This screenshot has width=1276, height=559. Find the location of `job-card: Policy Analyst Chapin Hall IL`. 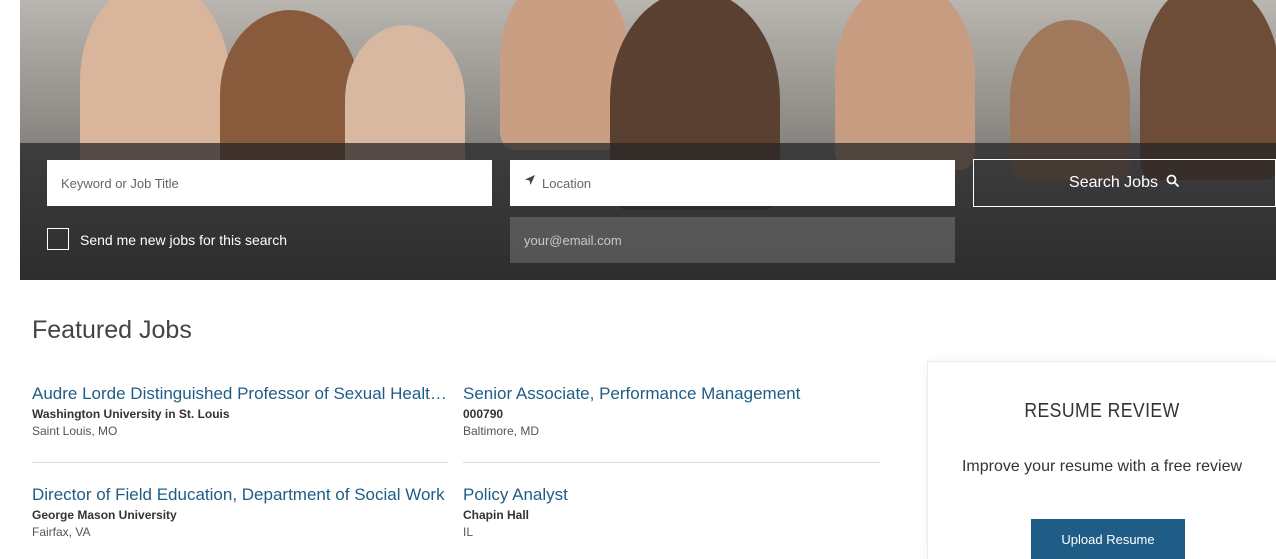

job-card: Policy Analyst Chapin Hall IL is located at coordinates (673, 512).